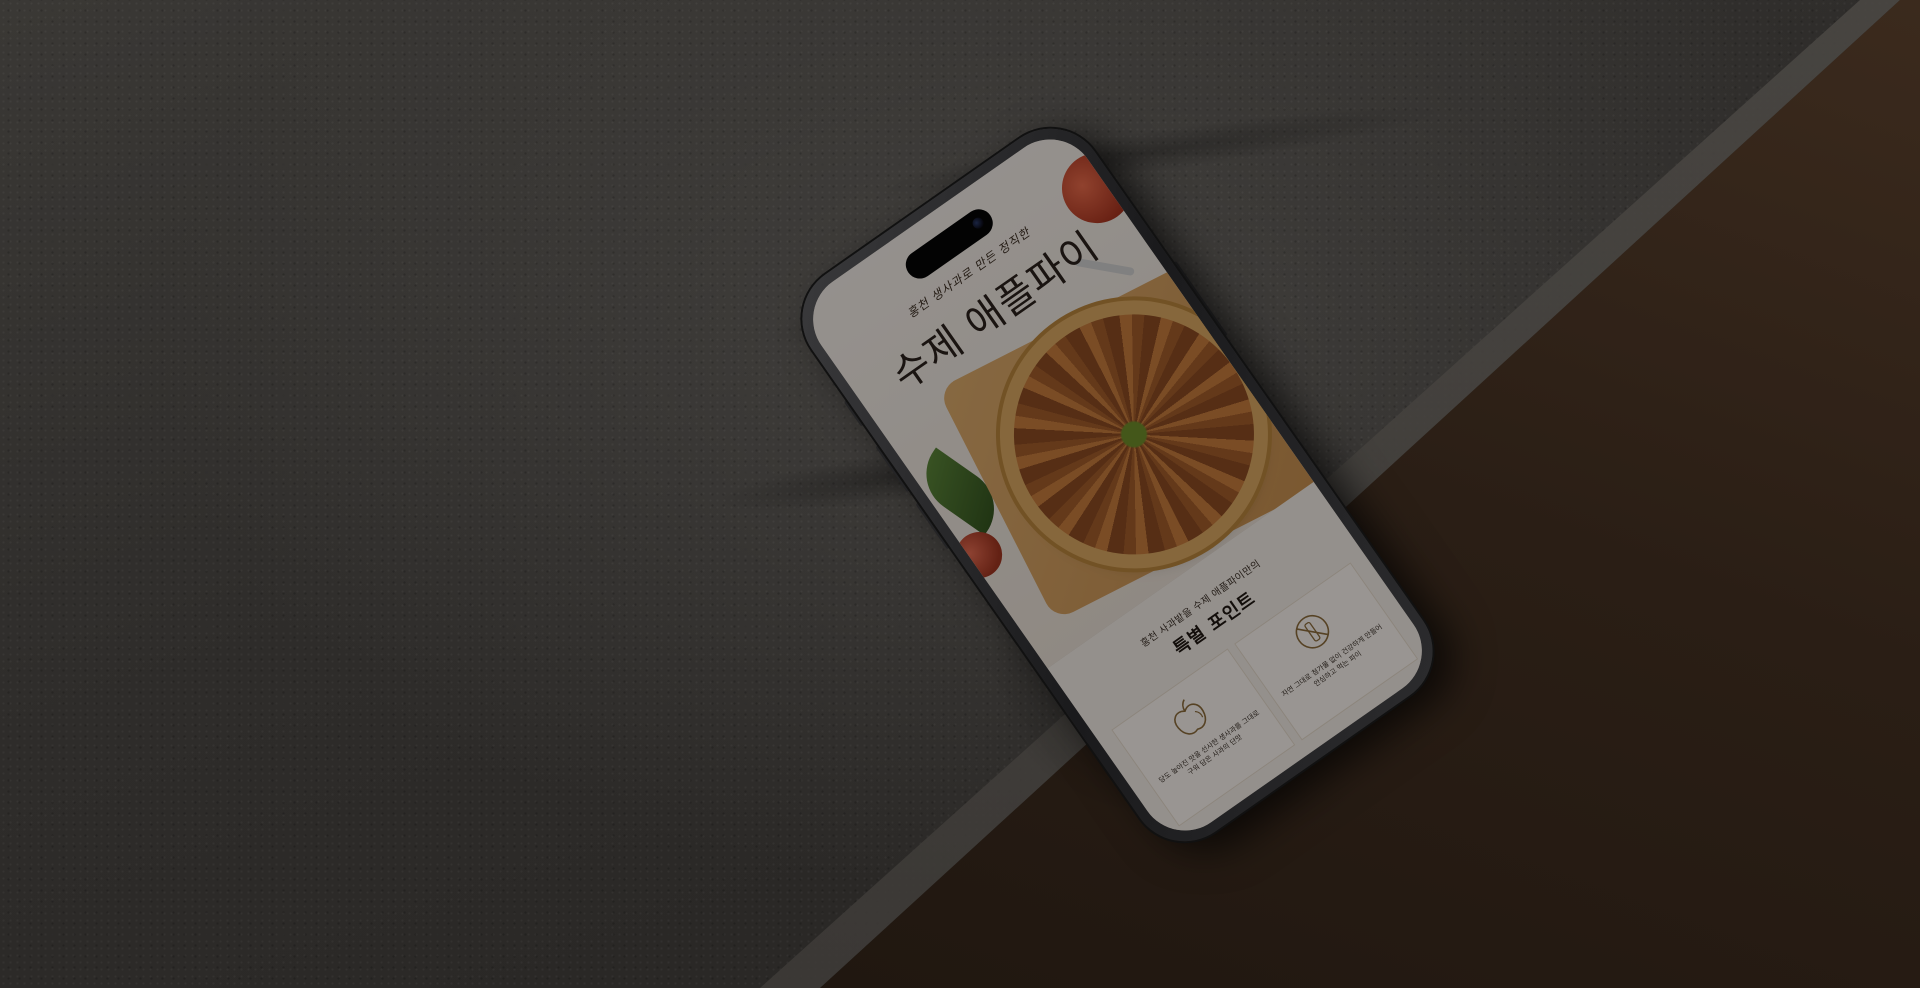  Describe the element at coordinates (978, 223) in the screenshot. I see `camera-icon` at that location.